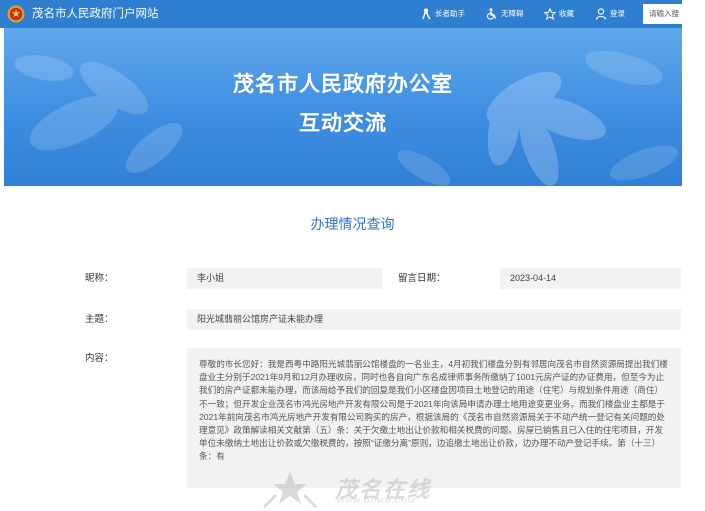  Describe the element at coordinates (341, 14) in the screenshot. I see `top-bar: 茂名市人民政府门户网站 长者助手 无障碍 收藏 登录` at that location.